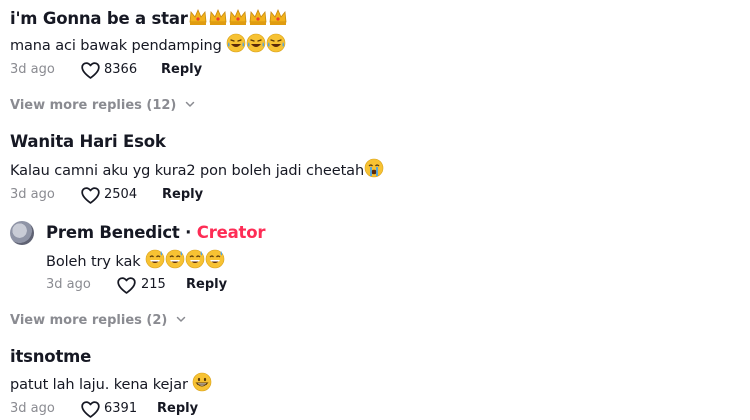 The width and height of the screenshot is (750, 420). What do you see at coordinates (93, 262) in the screenshot?
I see `reply-text-body: Boleh try kak` at bounding box center [93, 262].